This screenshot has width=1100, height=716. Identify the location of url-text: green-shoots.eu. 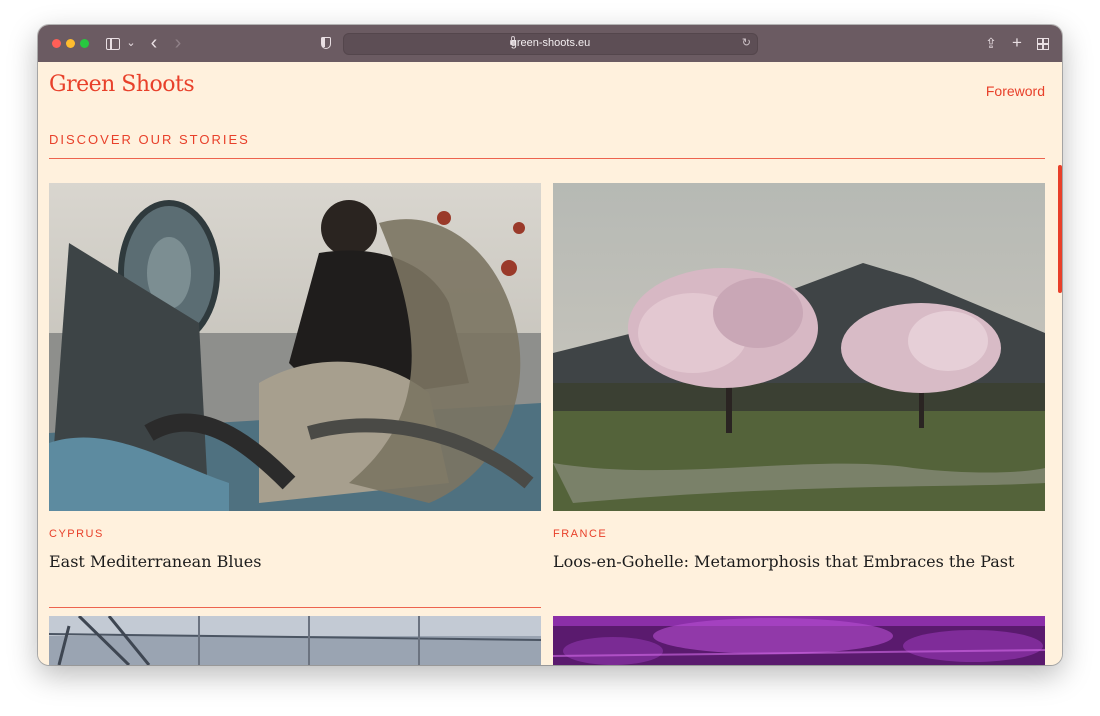
(550, 43).